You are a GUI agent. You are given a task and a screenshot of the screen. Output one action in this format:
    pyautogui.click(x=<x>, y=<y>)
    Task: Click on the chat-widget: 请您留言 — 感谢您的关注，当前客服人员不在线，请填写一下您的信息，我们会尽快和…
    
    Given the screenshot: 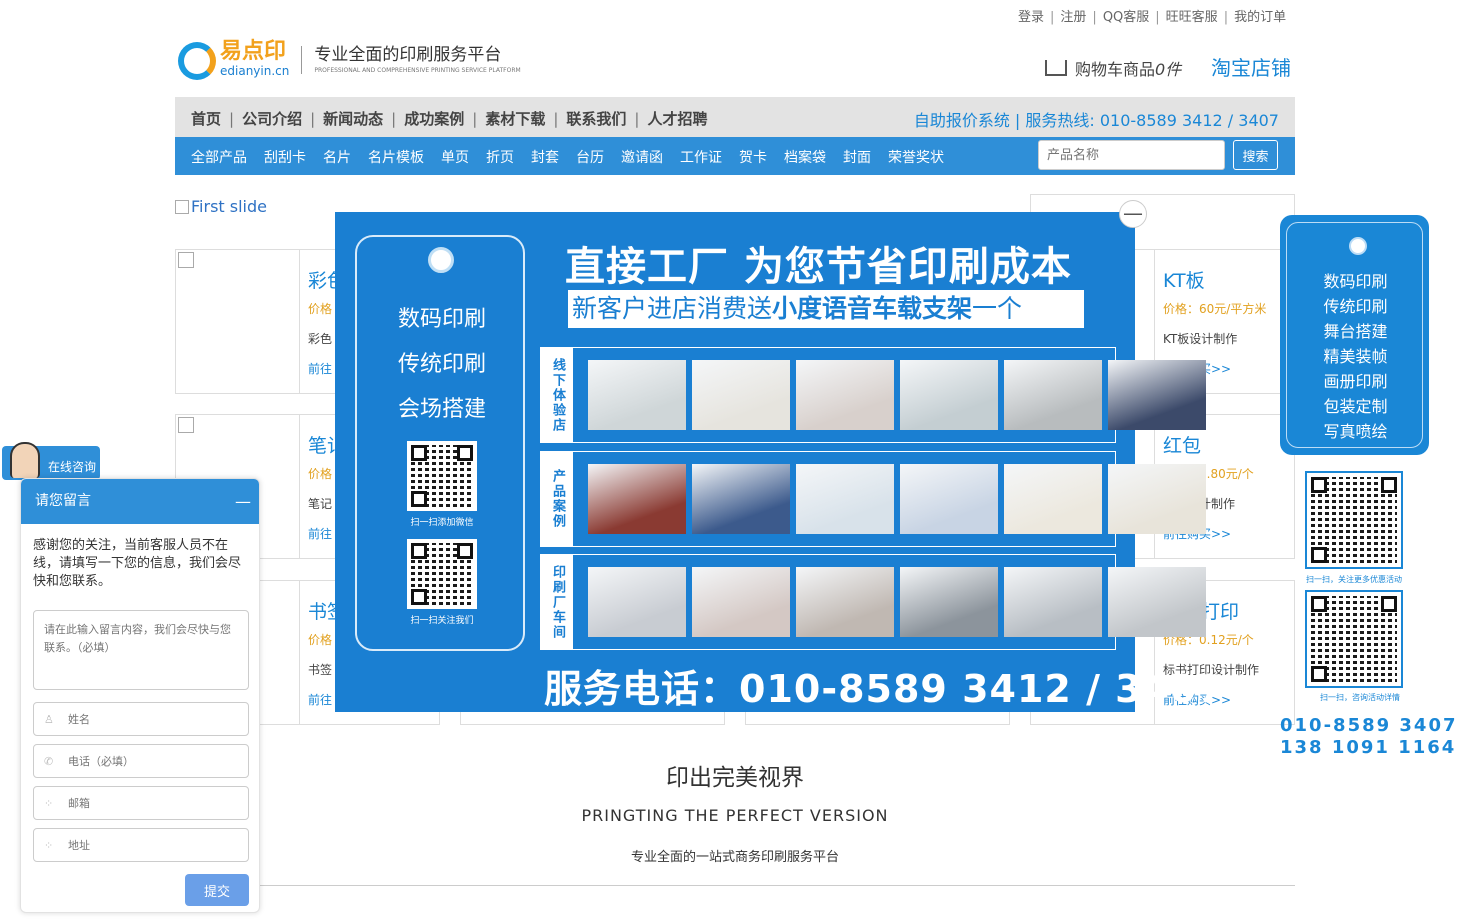 What is the action you would take?
    pyautogui.click(x=140, y=695)
    